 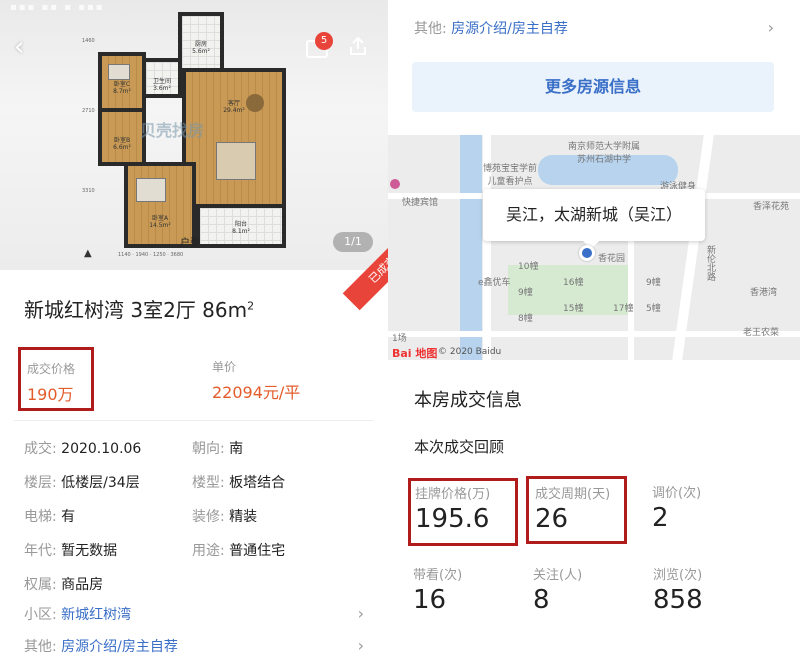 What do you see at coordinates (88, 253) in the screenshot?
I see `north-arrow-icon: ▲` at bounding box center [88, 253].